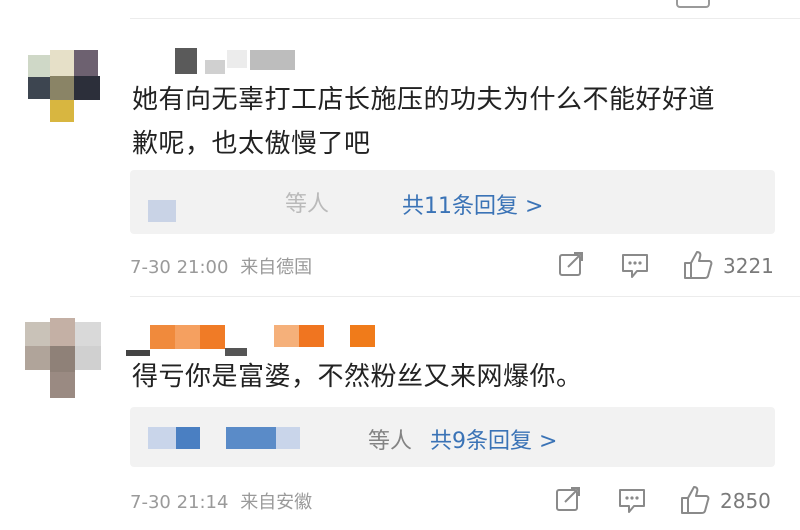 This screenshot has width=800, height=530. I want to click on reply-preview: 等人 共11条回复 >, so click(452, 202).